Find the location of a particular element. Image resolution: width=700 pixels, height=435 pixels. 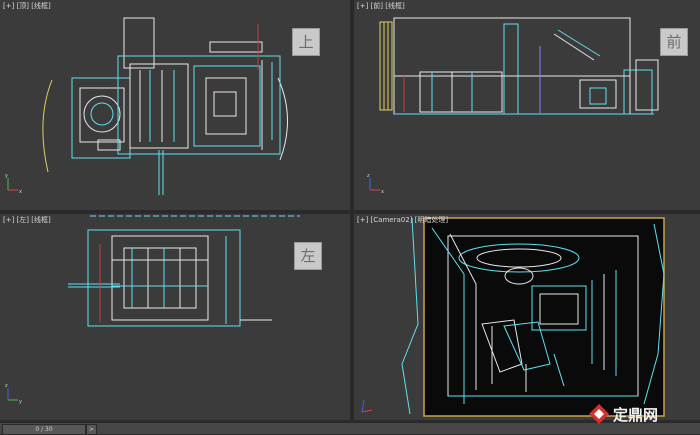

top-axis-tripod-icon: x y is located at coordinates (13, 184).